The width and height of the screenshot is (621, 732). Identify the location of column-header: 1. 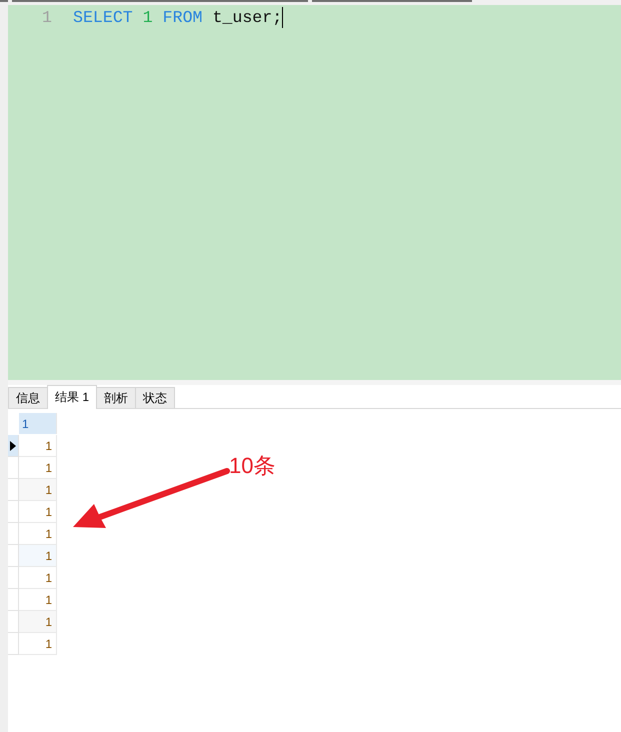
(38, 423).